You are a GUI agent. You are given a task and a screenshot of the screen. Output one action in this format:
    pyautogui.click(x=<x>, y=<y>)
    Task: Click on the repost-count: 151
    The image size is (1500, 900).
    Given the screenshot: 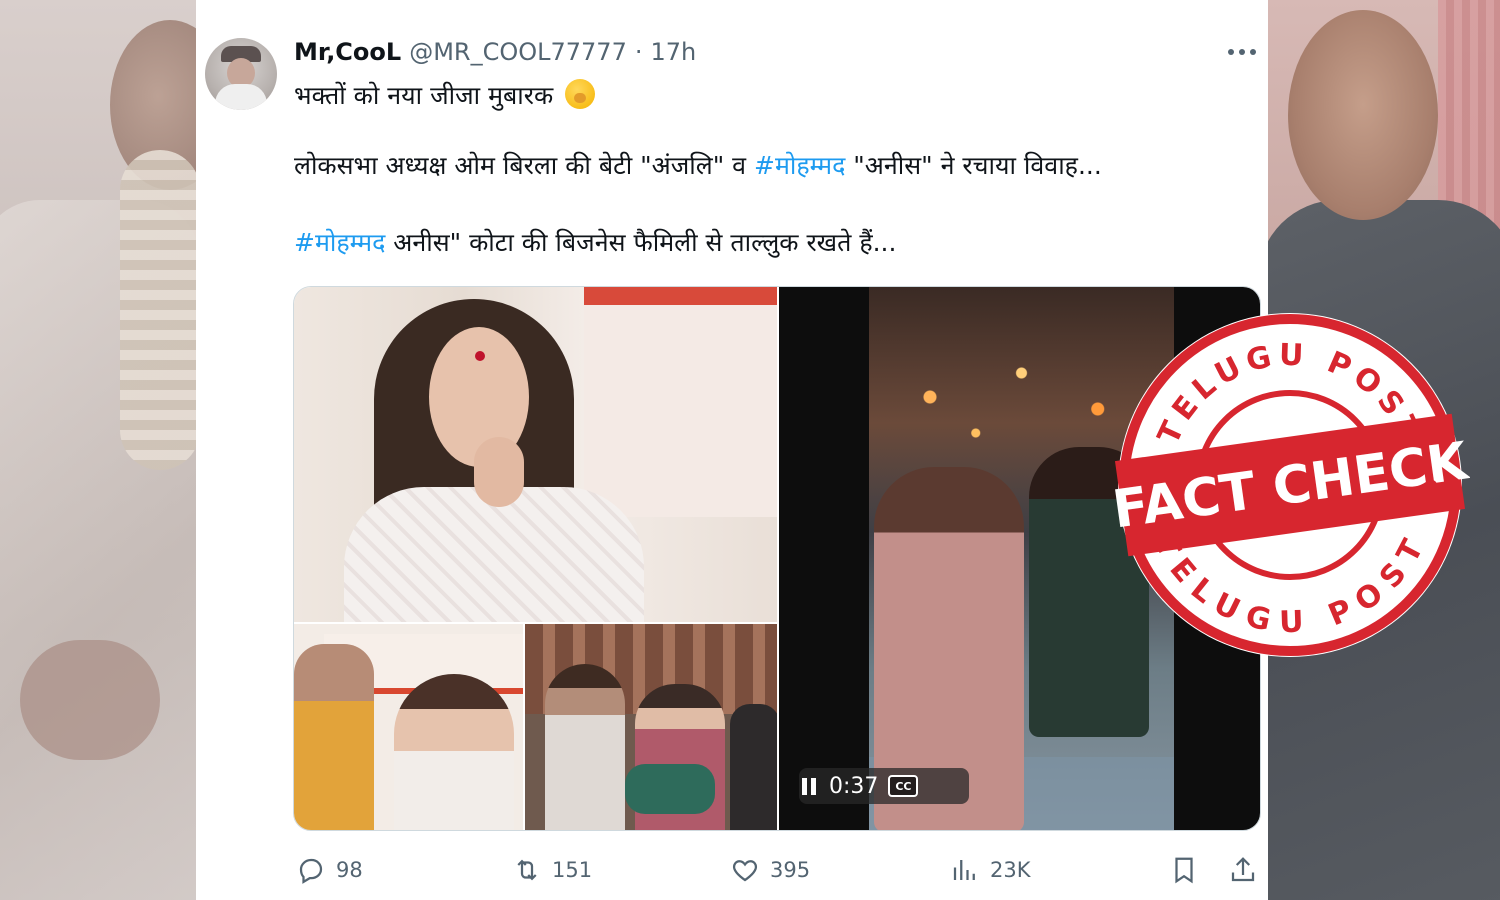 What is the action you would take?
    pyautogui.click(x=572, y=870)
    